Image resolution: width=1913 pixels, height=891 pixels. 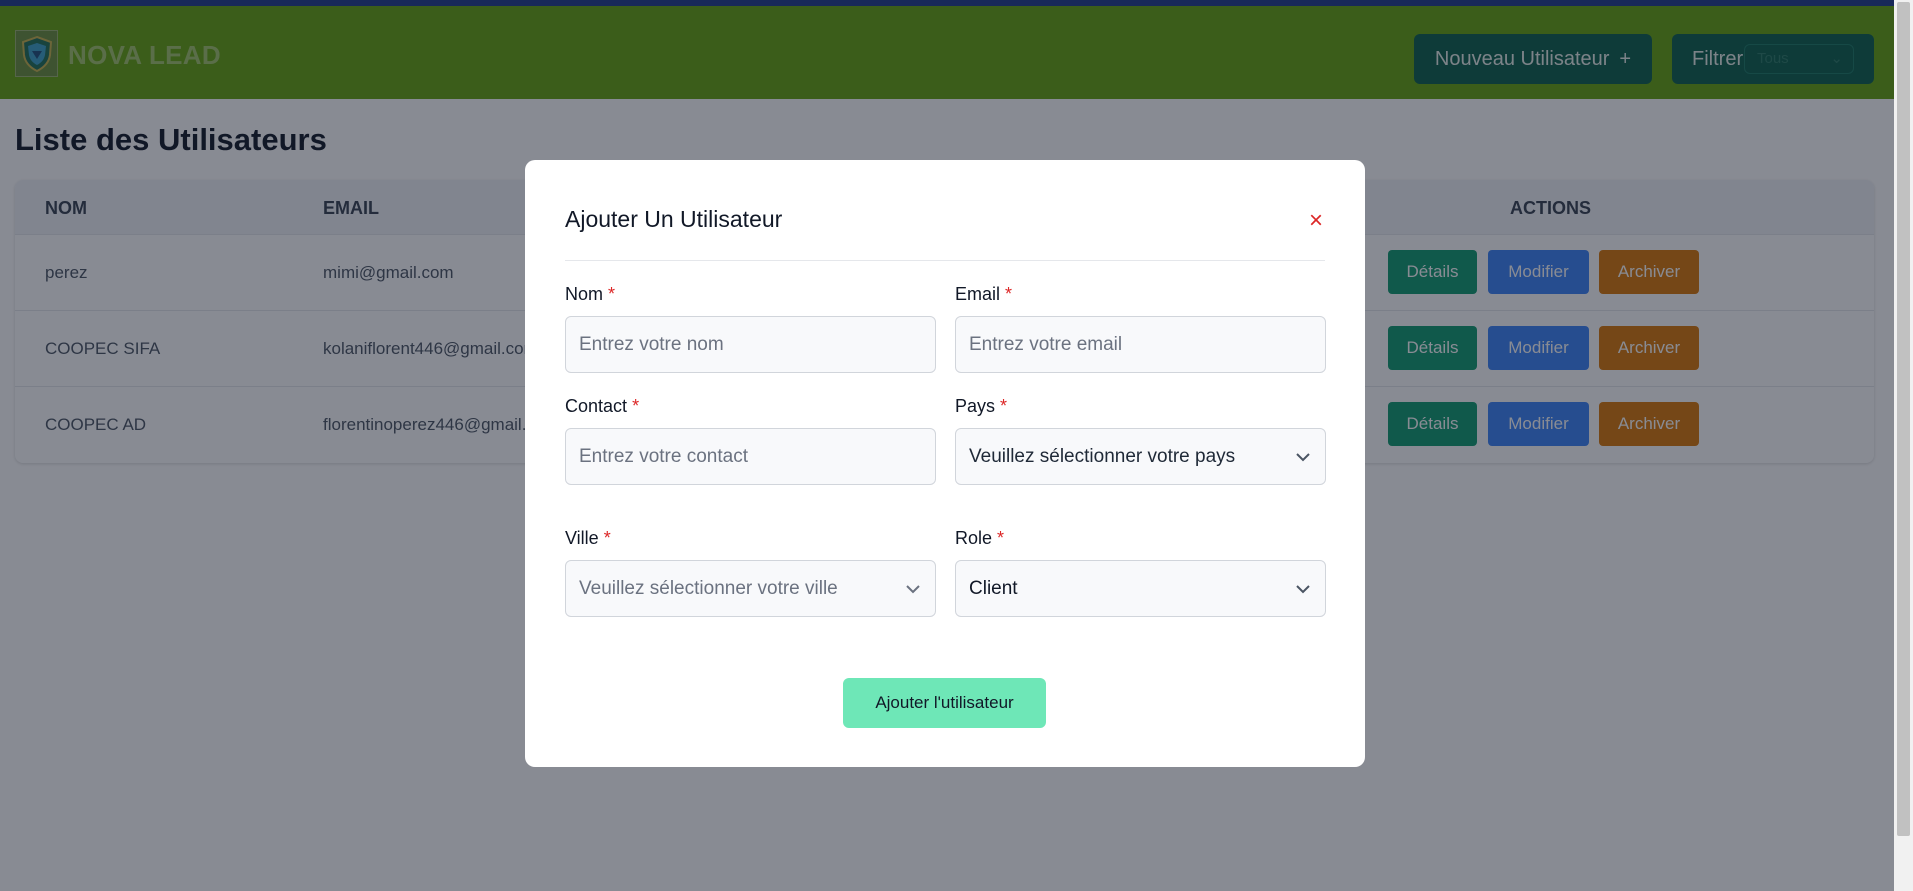 What do you see at coordinates (1903, 419) in the screenshot?
I see `scrollbar-thumb` at bounding box center [1903, 419].